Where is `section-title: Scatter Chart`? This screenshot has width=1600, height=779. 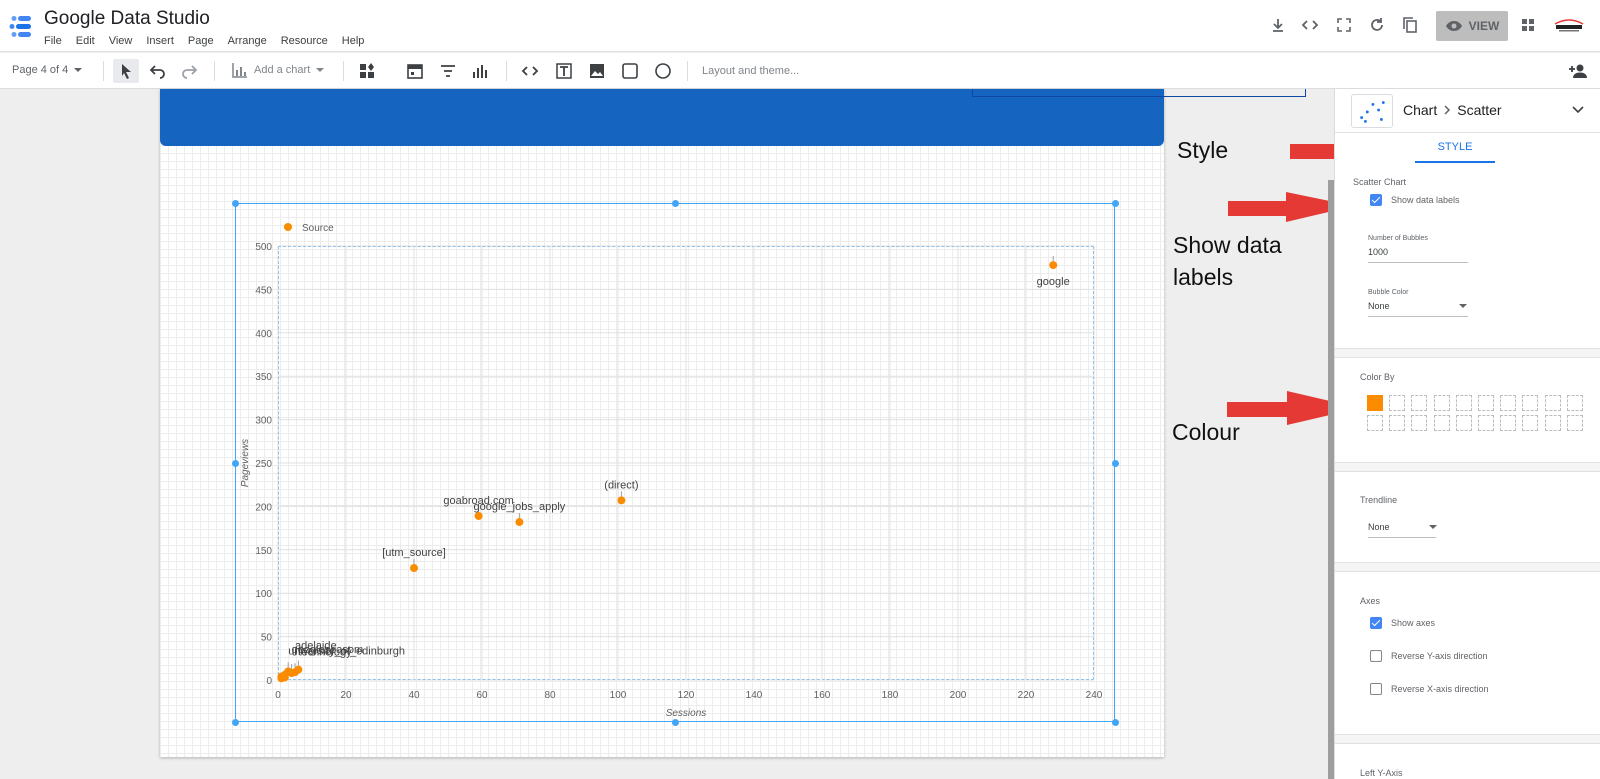
section-title: Scatter Chart is located at coordinates (1380, 182).